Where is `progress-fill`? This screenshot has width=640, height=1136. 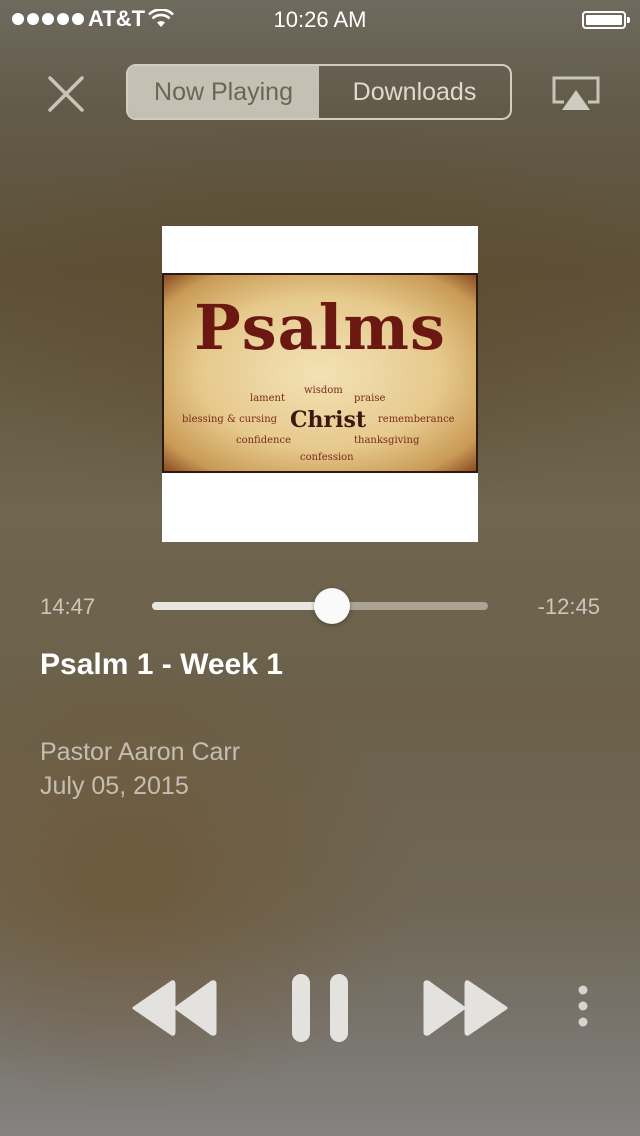
progress-fill is located at coordinates (242, 606).